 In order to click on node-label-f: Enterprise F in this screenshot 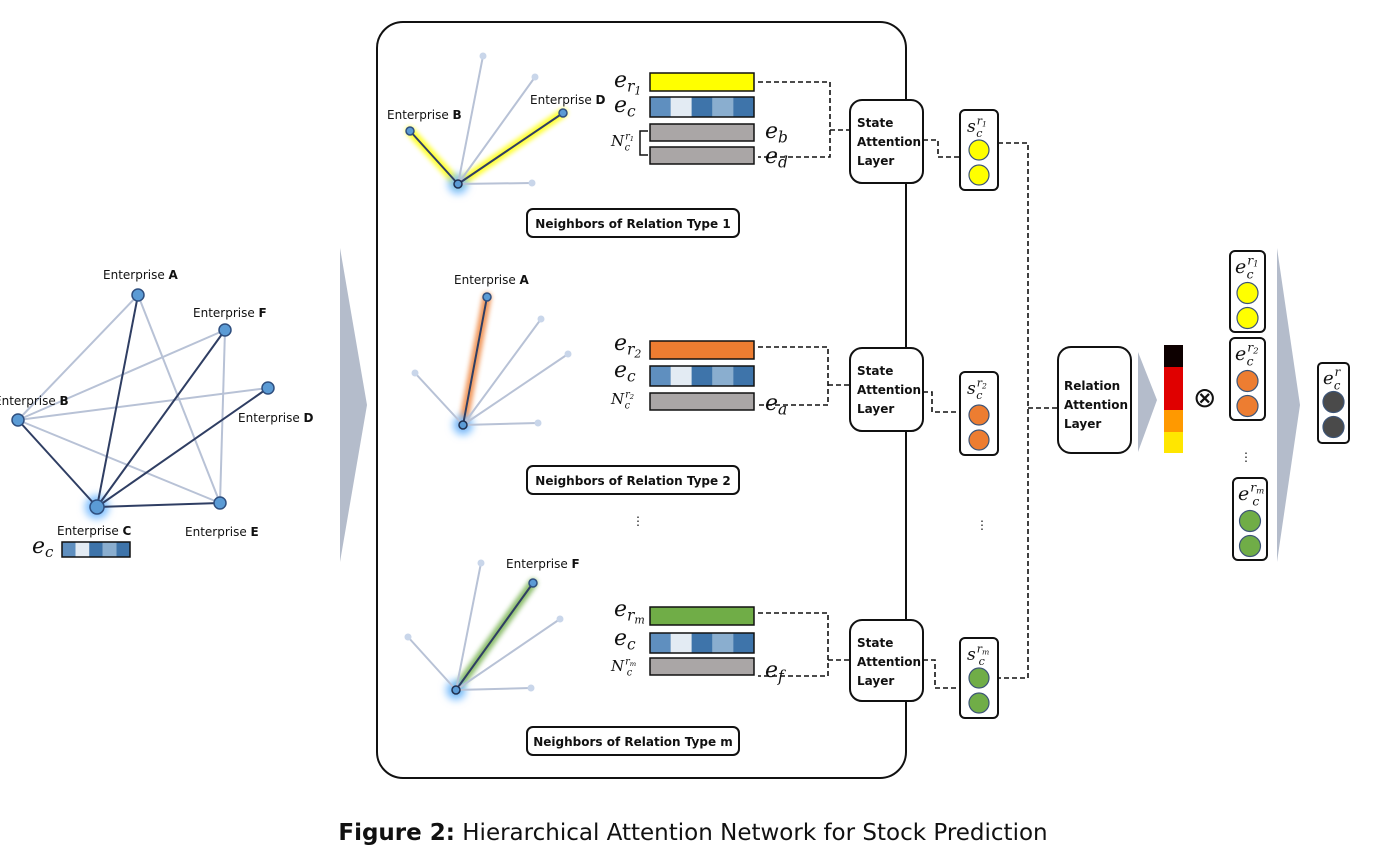, I will do `click(230, 313)`.